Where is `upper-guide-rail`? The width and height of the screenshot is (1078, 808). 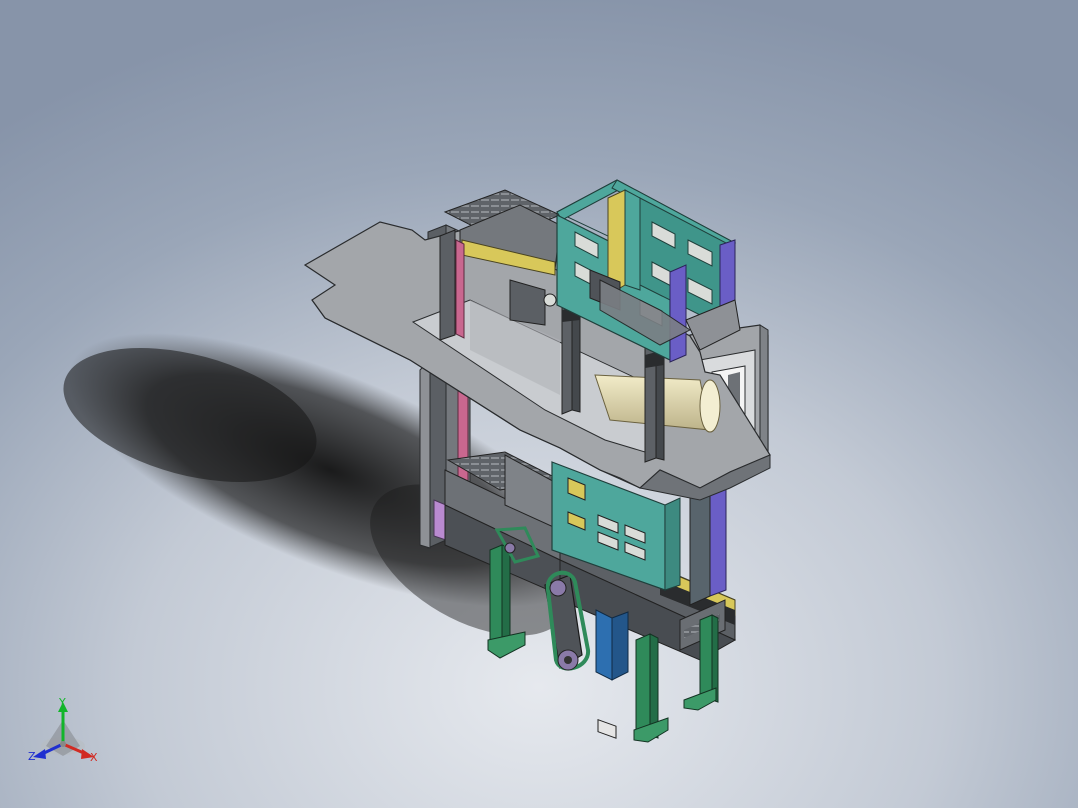 upper-guide-rail is located at coordinates (452, 285).